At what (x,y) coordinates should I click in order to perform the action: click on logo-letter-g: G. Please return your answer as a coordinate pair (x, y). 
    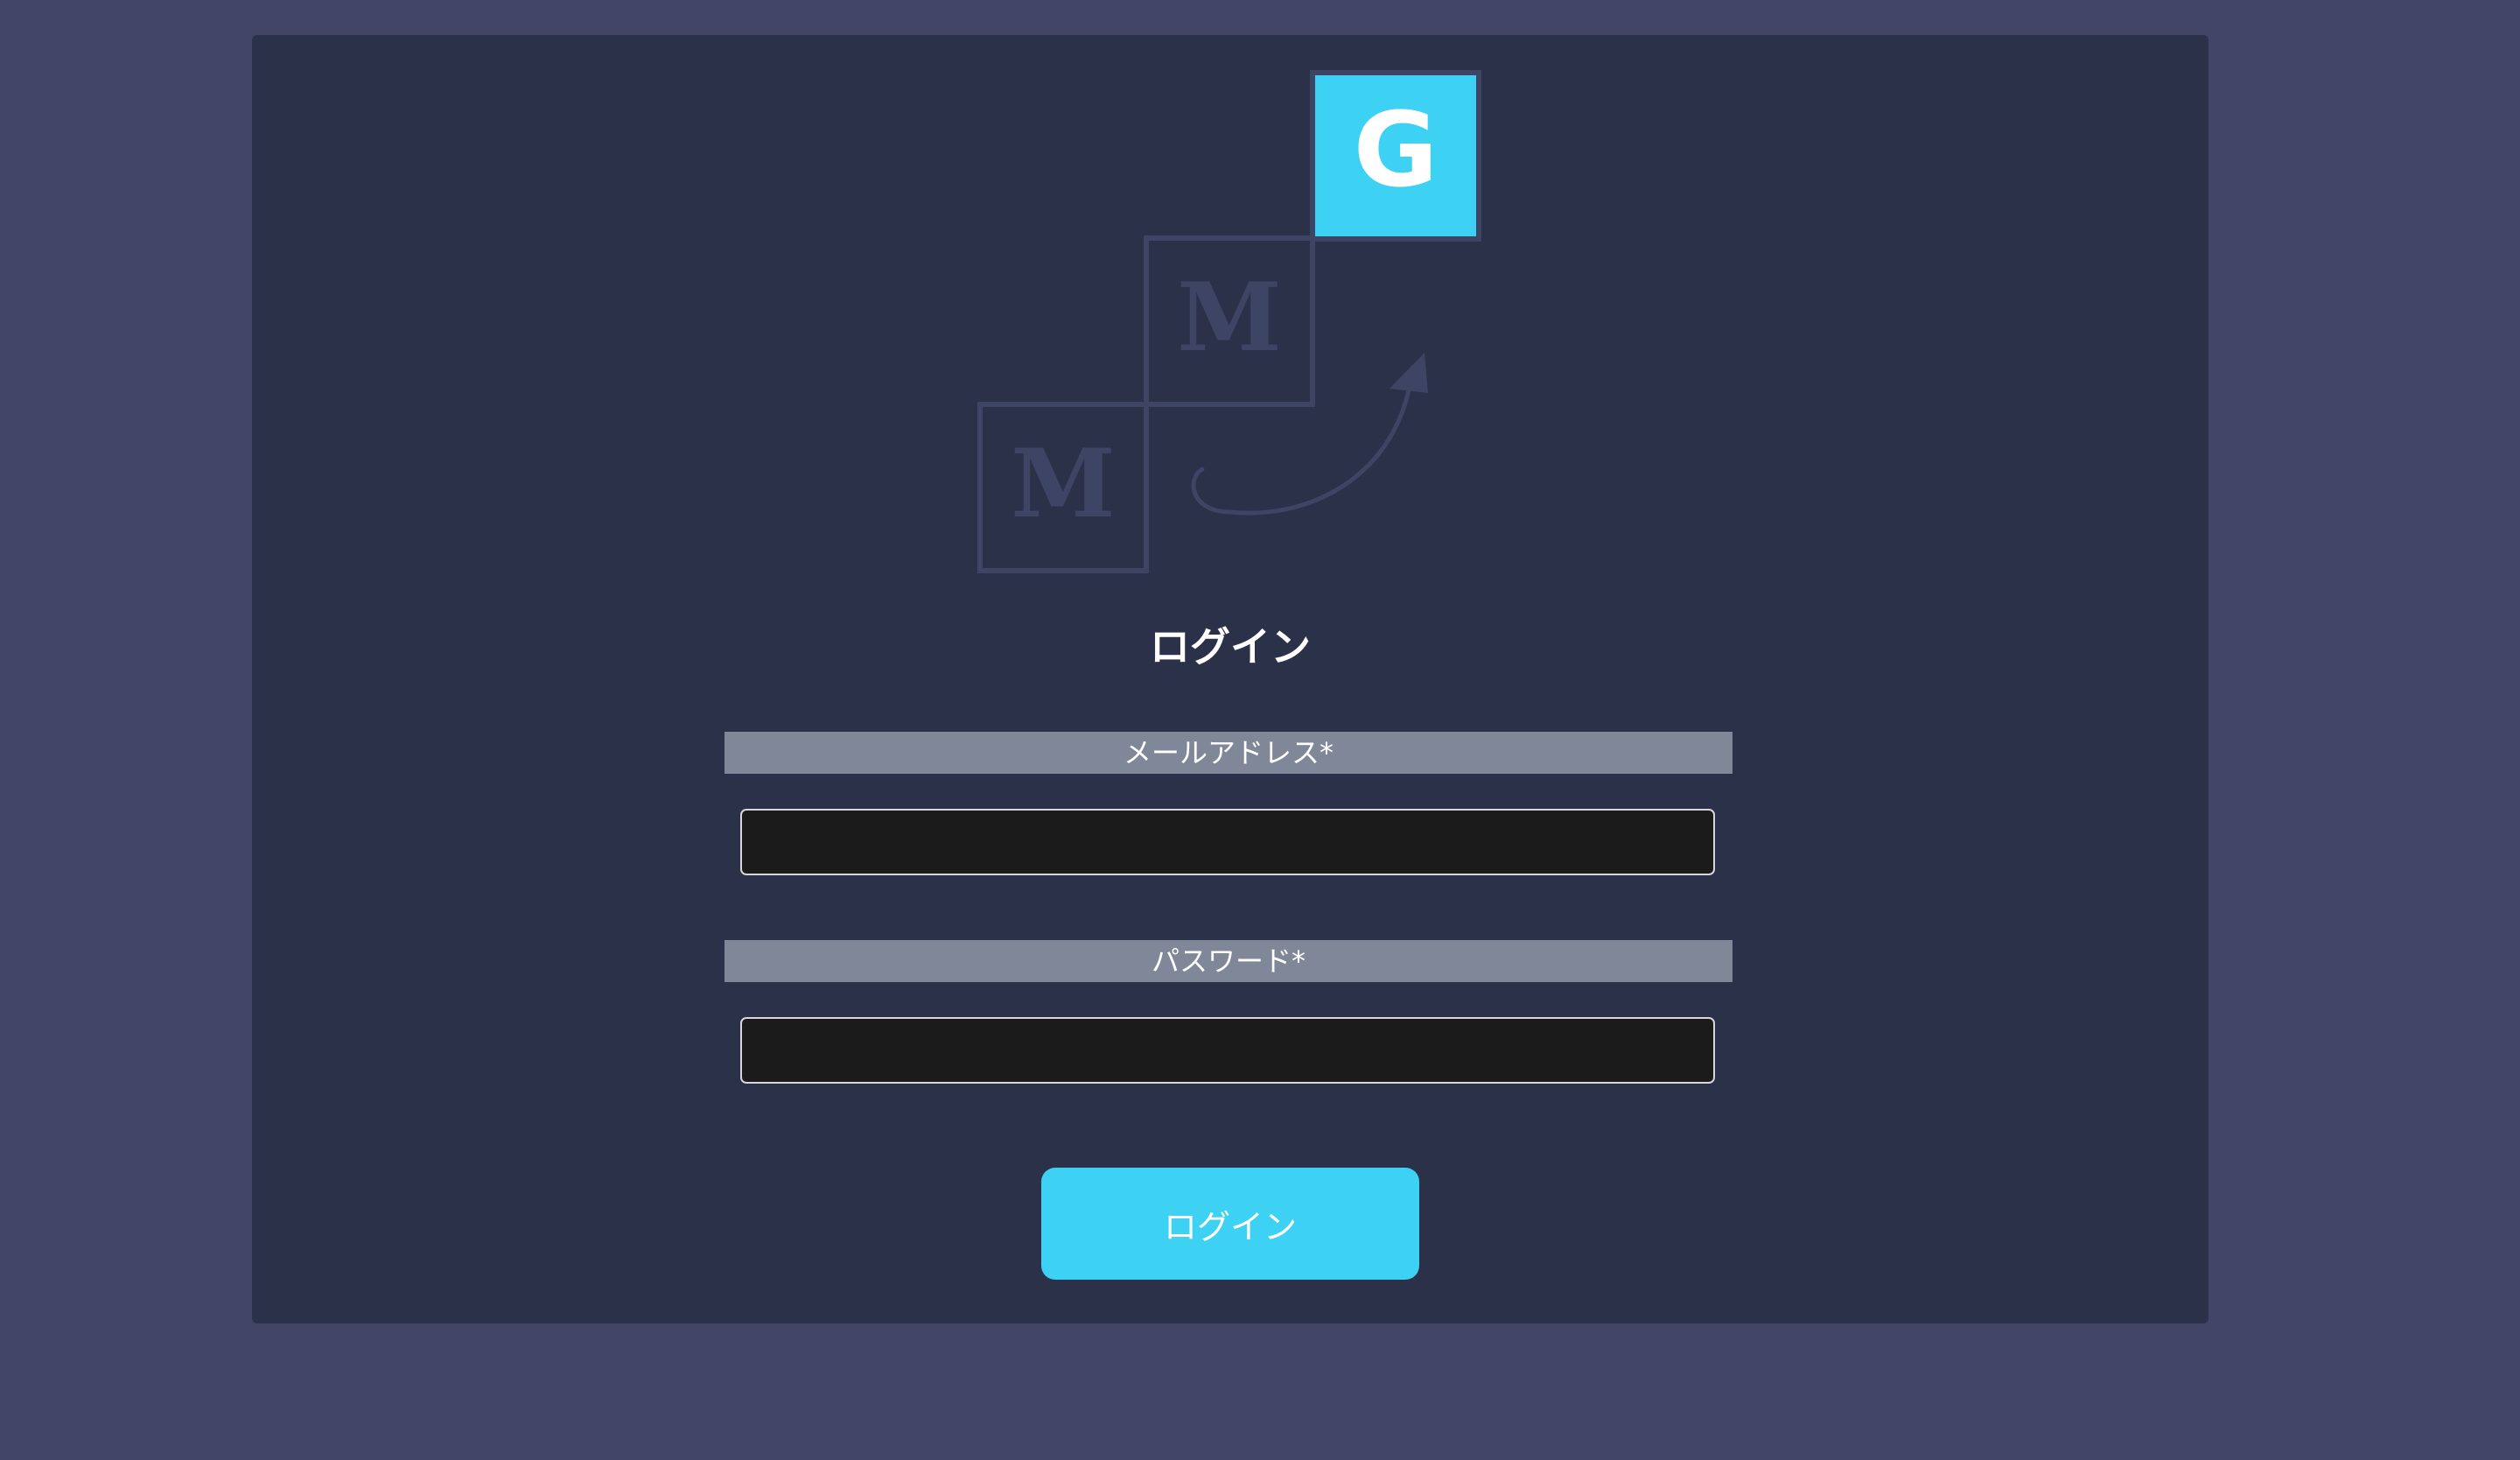
    Looking at the image, I should click on (1396, 149).